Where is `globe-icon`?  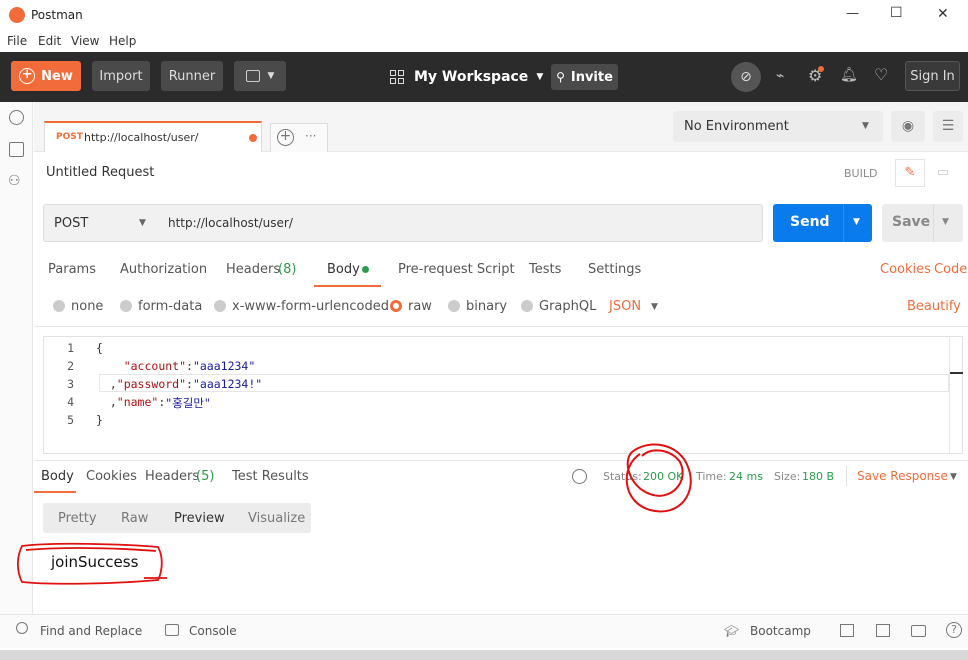 globe-icon is located at coordinates (579, 476).